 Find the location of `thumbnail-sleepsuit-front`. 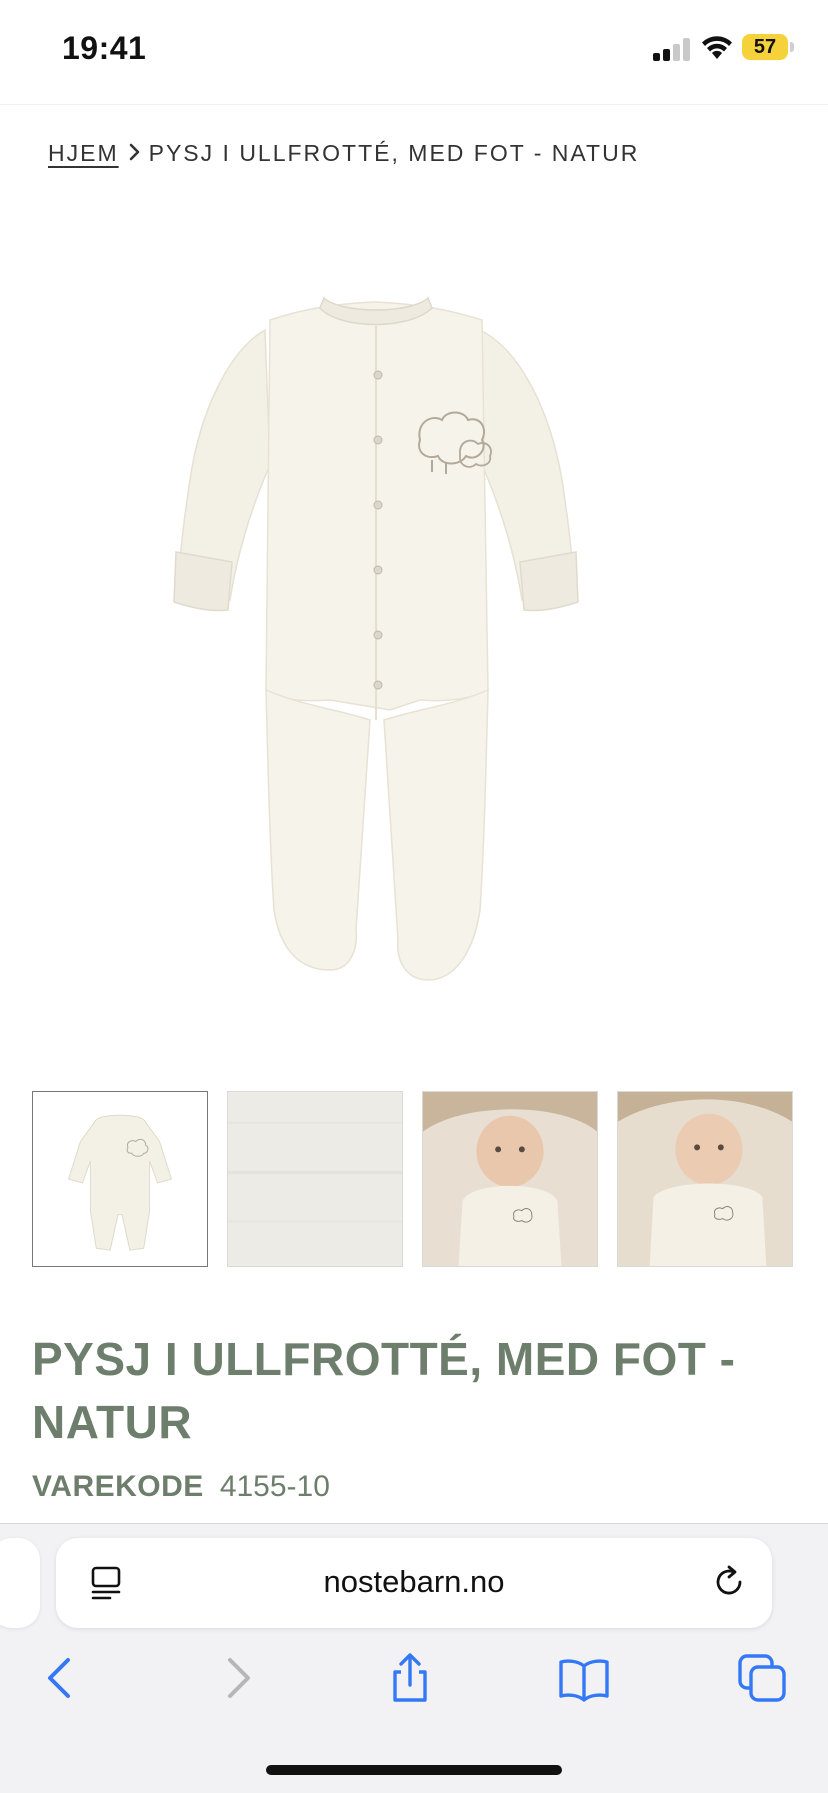

thumbnail-sleepsuit-front is located at coordinates (120, 1179).